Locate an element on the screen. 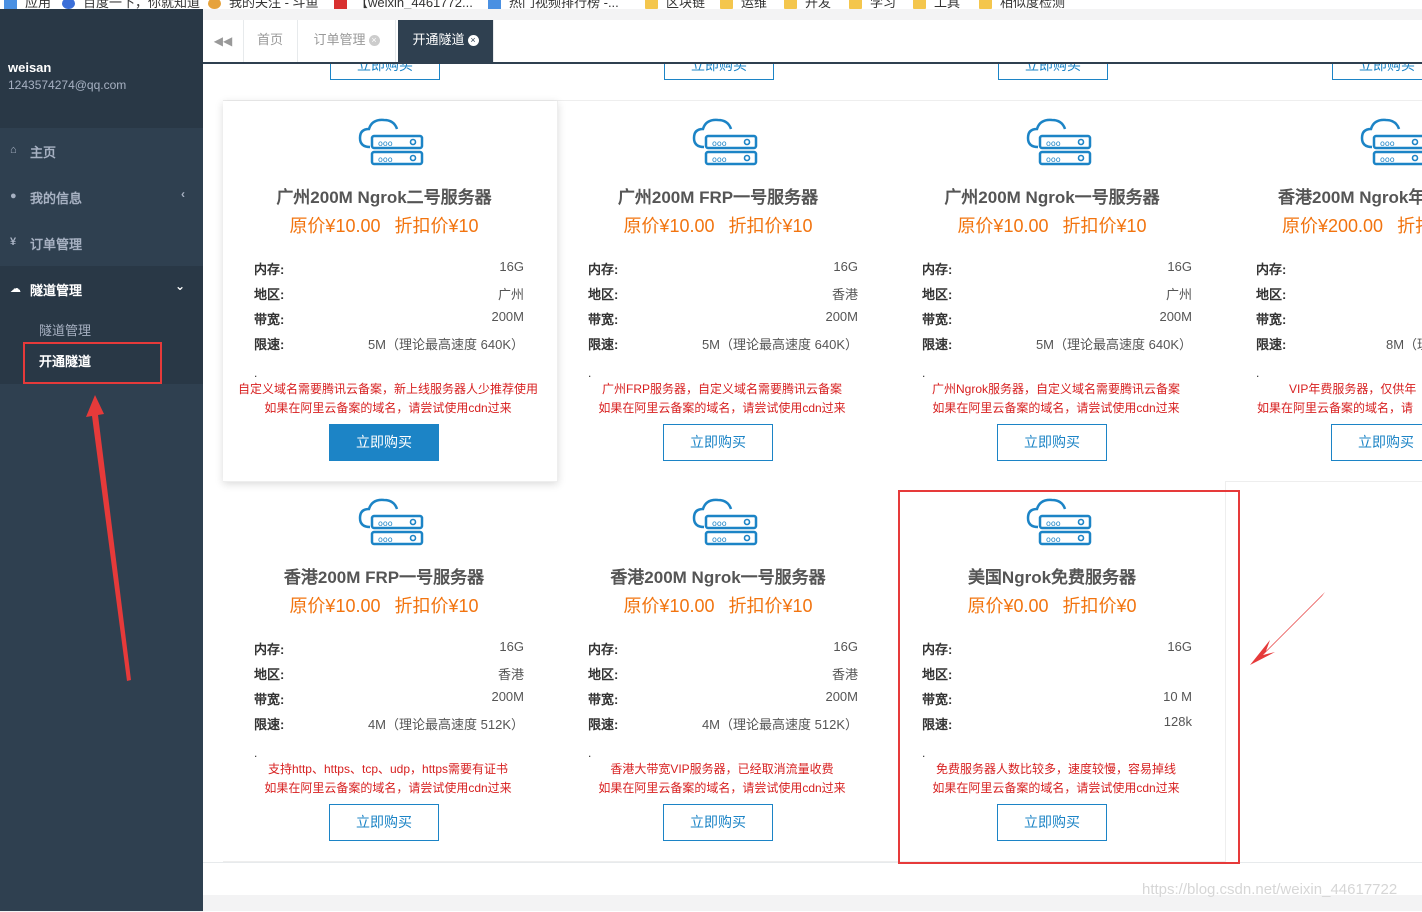 This screenshot has width=1422, height=912. annotation-arrow-sidebar is located at coordinates (108, 538).